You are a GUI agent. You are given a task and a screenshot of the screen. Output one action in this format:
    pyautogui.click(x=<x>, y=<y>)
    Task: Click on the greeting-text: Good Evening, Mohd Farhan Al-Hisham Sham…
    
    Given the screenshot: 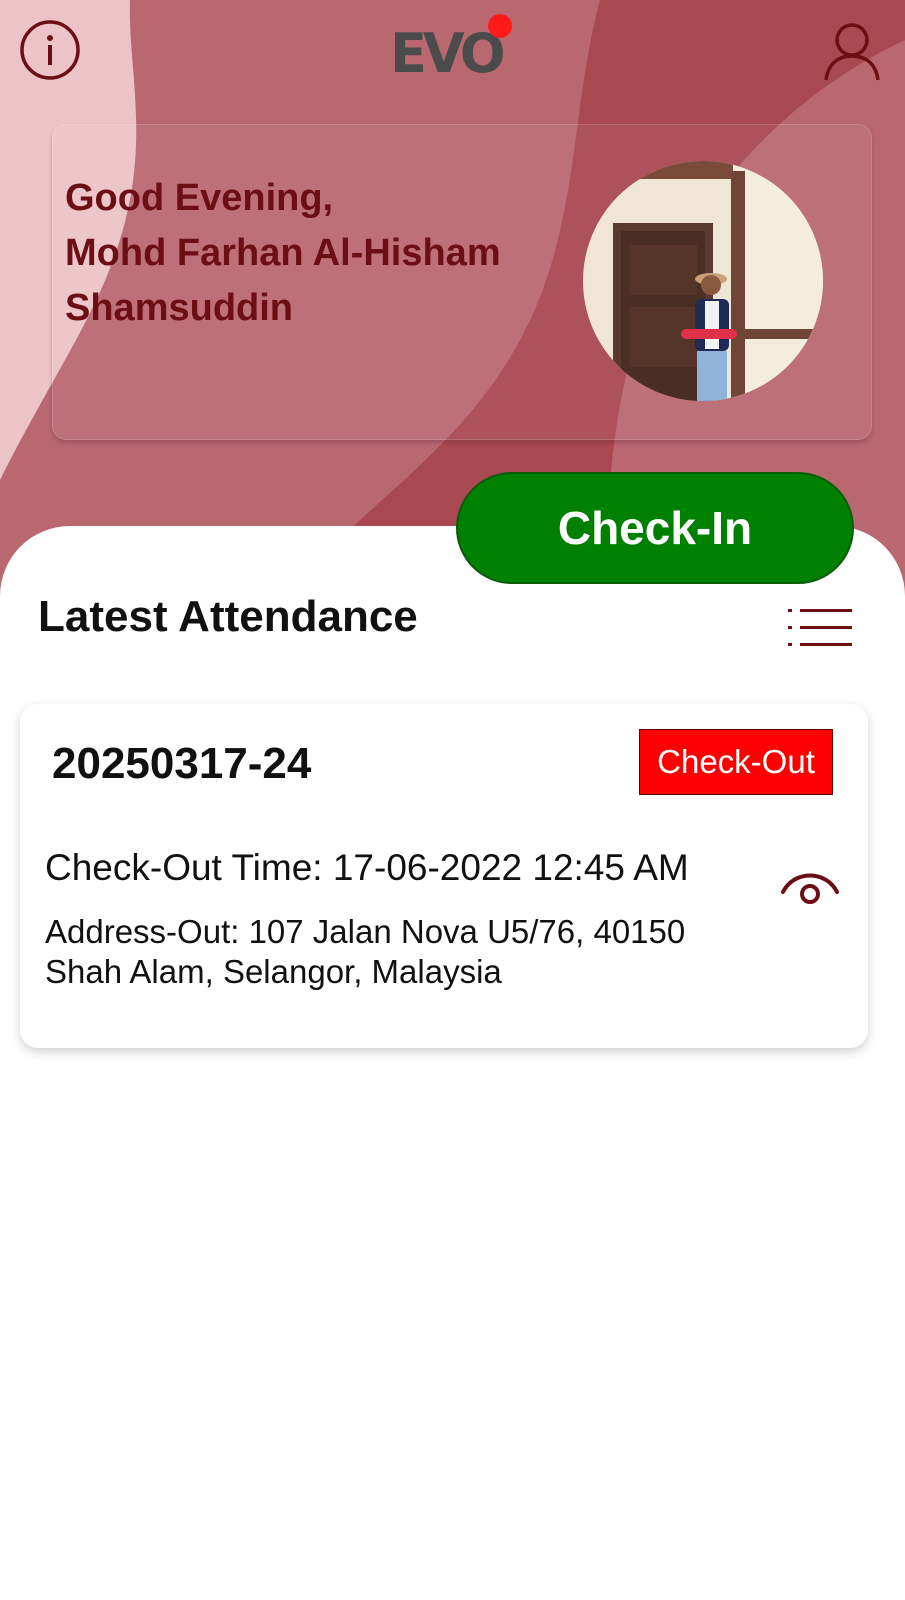 What is the action you would take?
    pyautogui.click(x=325, y=253)
    